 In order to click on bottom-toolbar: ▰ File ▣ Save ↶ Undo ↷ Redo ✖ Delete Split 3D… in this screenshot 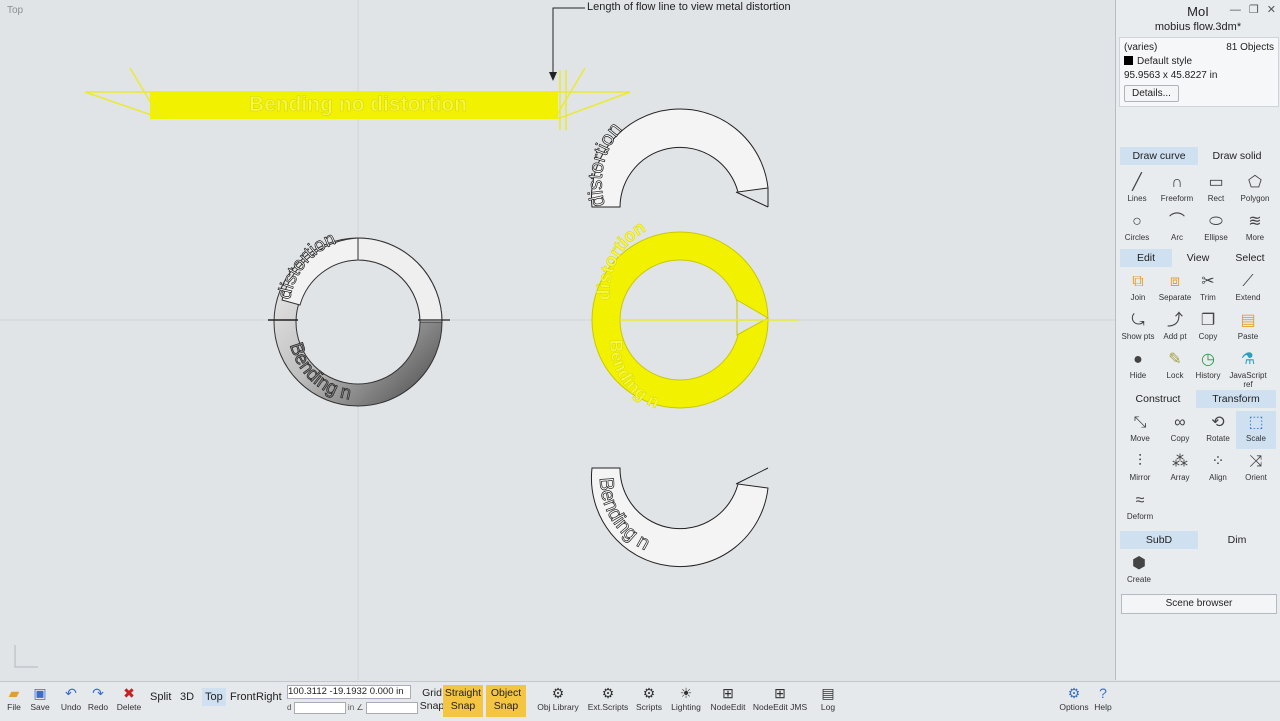, I will do `click(640, 701)`.